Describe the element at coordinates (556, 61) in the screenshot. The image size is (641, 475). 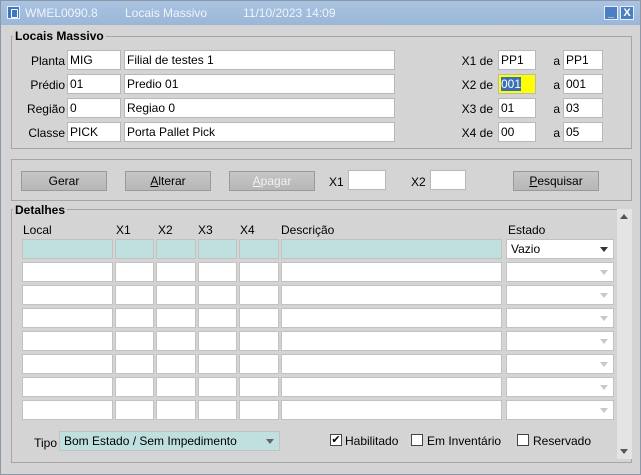
I see `x1-to-label: a` at that location.